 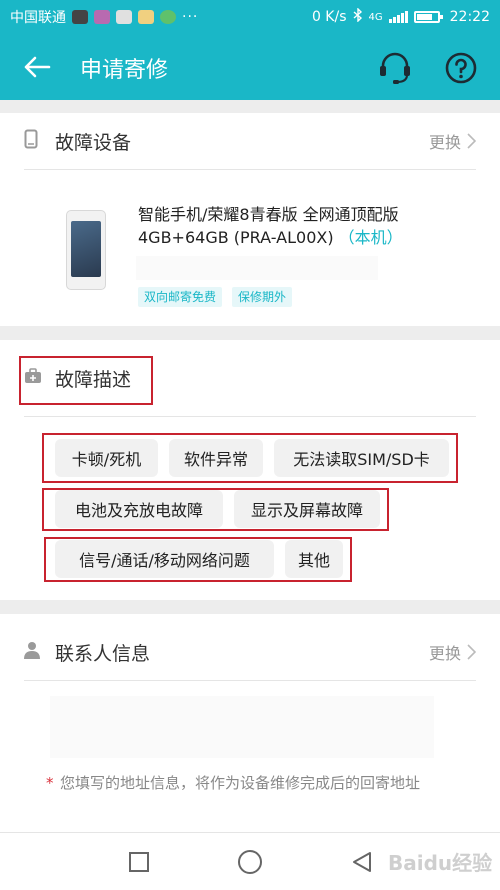 I want to click on recent-apps-button, so click(x=139, y=862).